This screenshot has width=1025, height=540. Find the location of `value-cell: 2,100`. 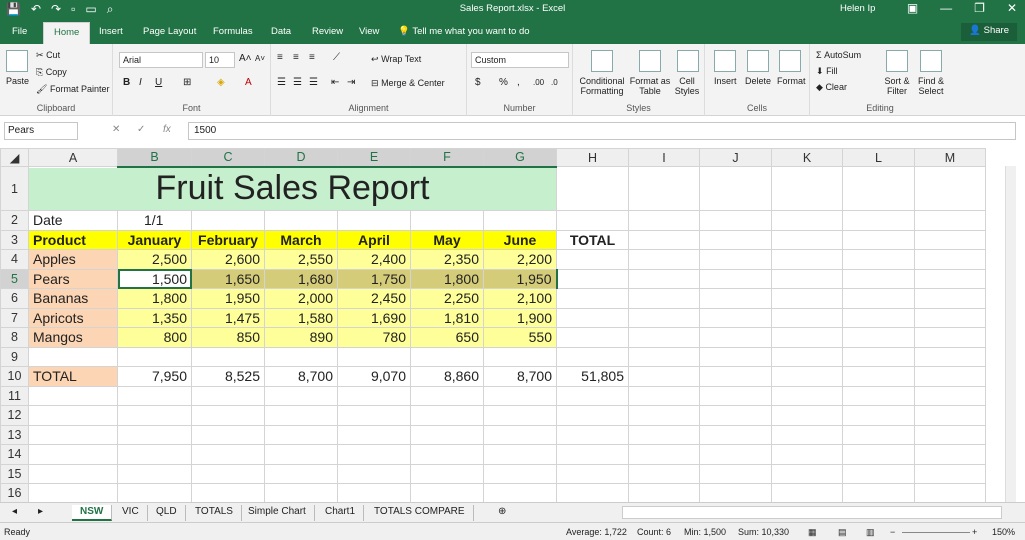

value-cell: 2,100 is located at coordinates (520, 298).